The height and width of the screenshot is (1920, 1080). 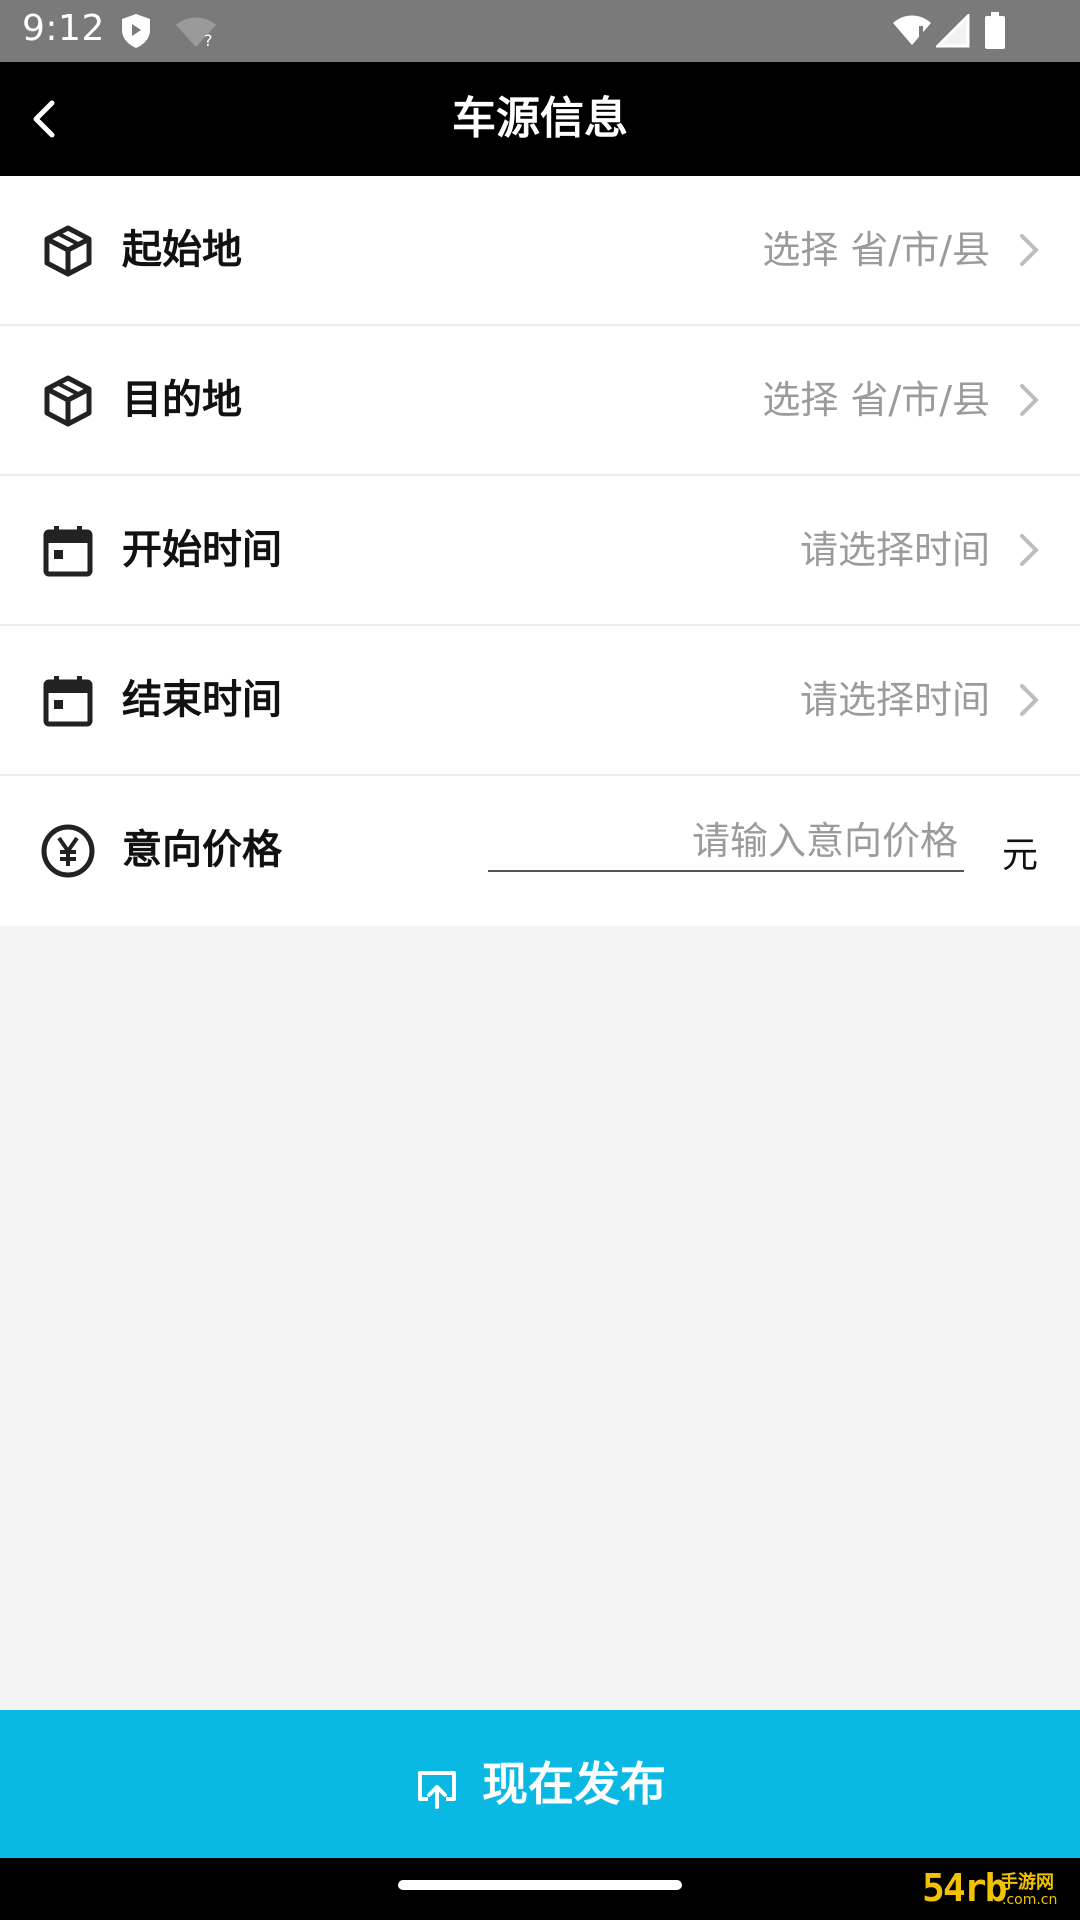 I want to click on watermark-line2: .com.cn, so click(x=1030, y=1900).